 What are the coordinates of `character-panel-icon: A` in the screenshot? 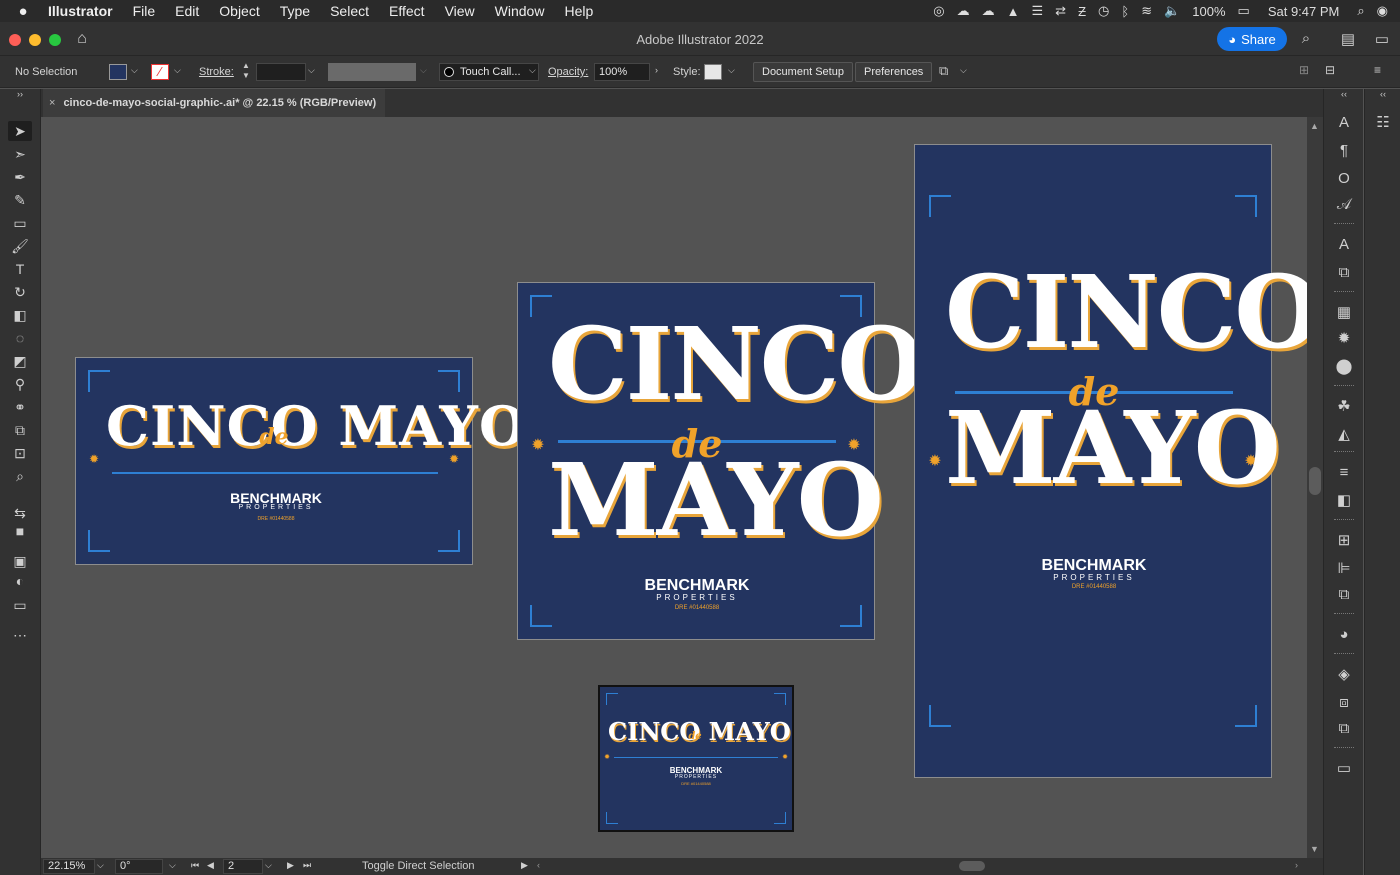 It's located at (1344, 123).